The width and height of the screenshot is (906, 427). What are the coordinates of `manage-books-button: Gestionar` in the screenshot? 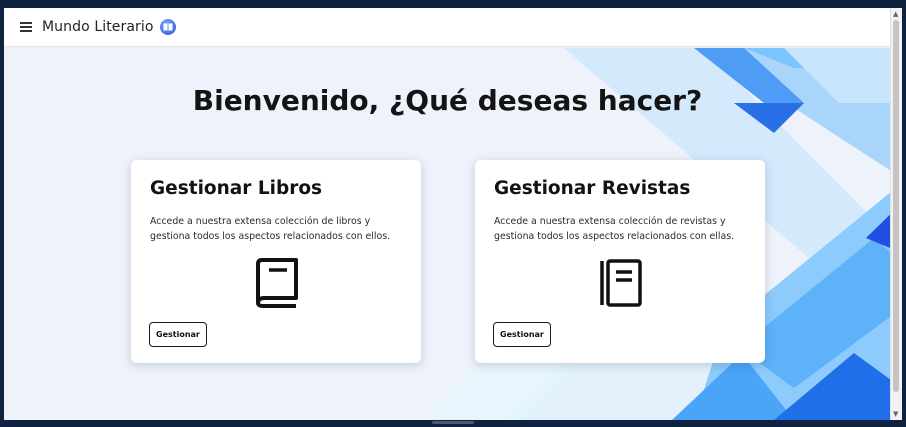 It's located at (178, 334).